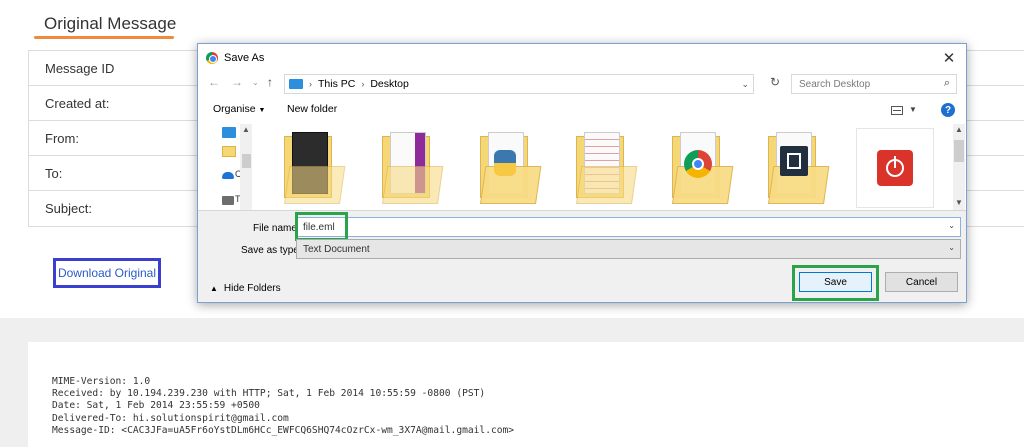 The image size is (1024, 447). I want to click on view-options-icon, so click(897, 110).